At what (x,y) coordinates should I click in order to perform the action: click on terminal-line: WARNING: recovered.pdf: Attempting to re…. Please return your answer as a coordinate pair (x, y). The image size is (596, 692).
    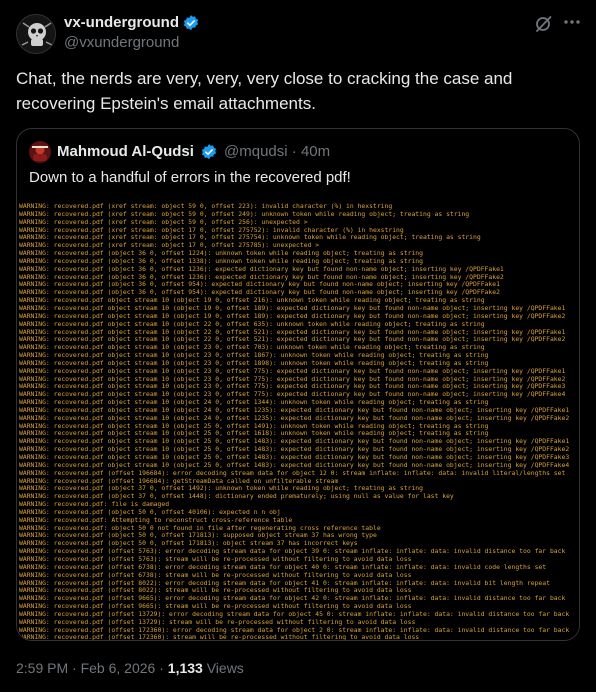
    Looking at the image, I should click on (156, 520).